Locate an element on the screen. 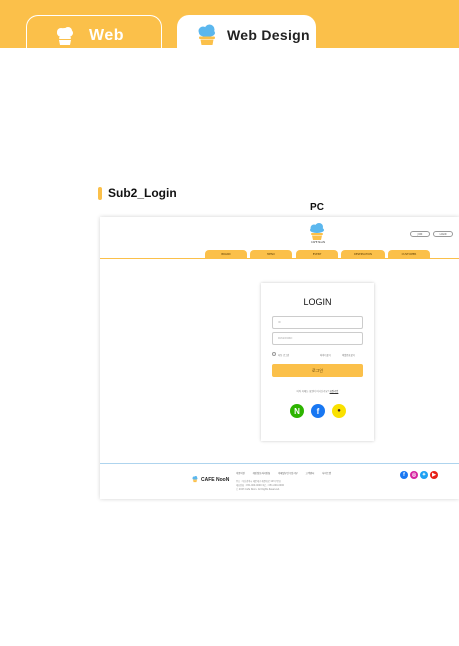 The image size is (459, 646). login-button-header: LOGIN is located at coordinates (443, 234).